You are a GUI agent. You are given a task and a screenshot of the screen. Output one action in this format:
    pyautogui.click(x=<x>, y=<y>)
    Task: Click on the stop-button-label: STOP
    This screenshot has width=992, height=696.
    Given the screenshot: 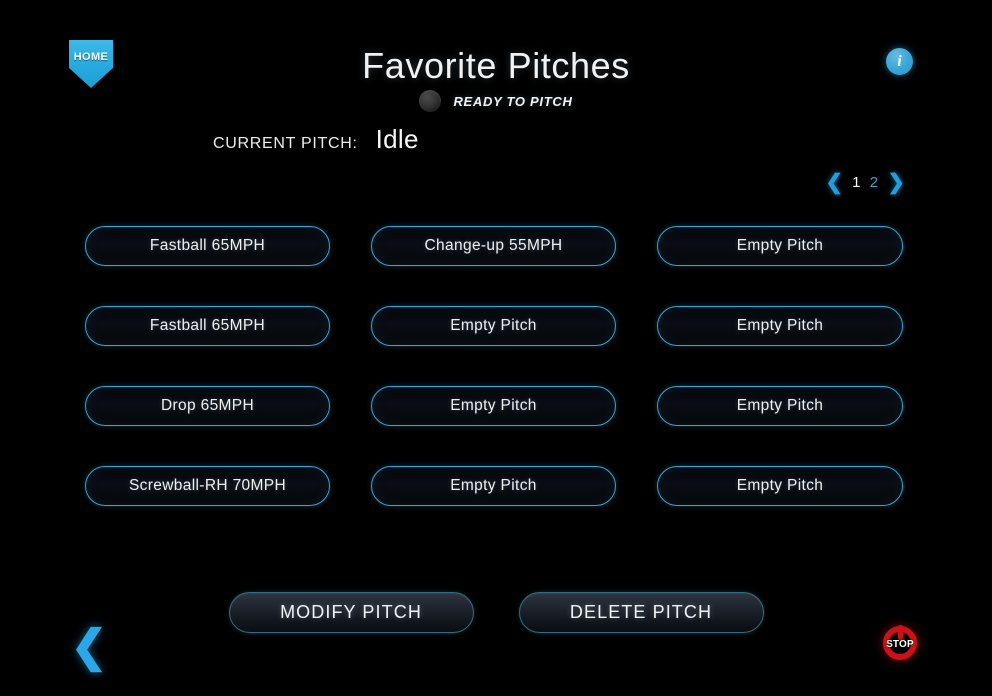 What is the action you would take?
    pyautogui.click(x=900, y=644)
    